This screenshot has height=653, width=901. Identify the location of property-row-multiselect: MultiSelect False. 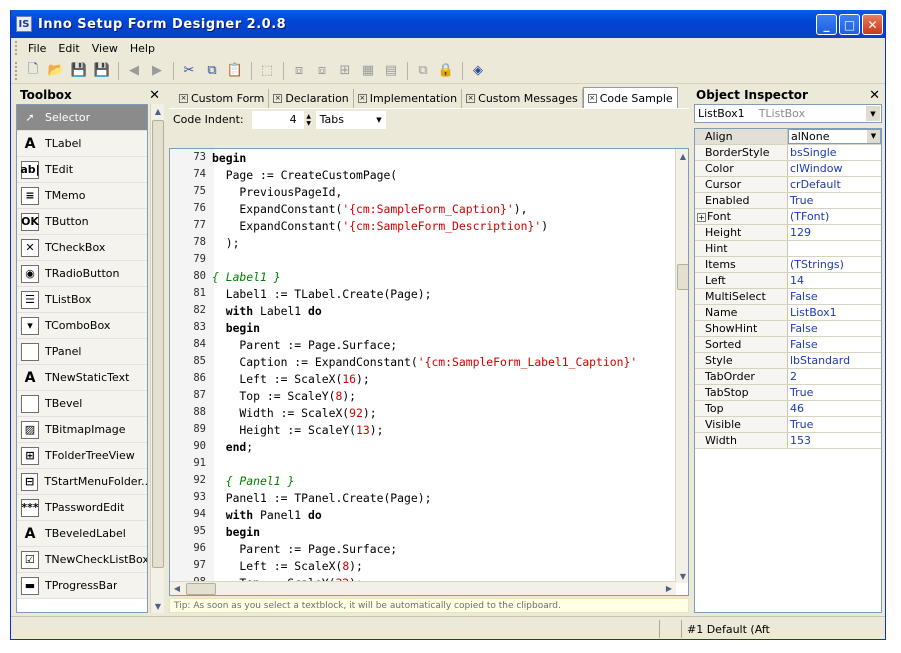
(788, 297).